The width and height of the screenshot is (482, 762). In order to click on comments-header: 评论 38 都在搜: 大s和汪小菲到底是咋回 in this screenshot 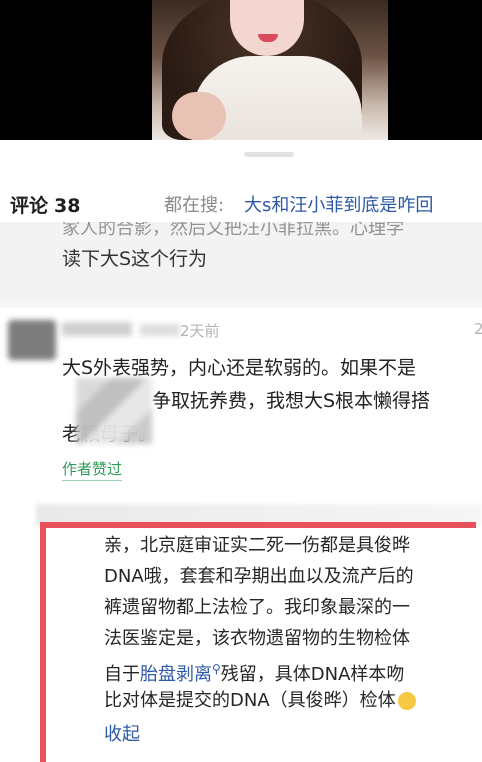, I will do `click(241, 203)`.